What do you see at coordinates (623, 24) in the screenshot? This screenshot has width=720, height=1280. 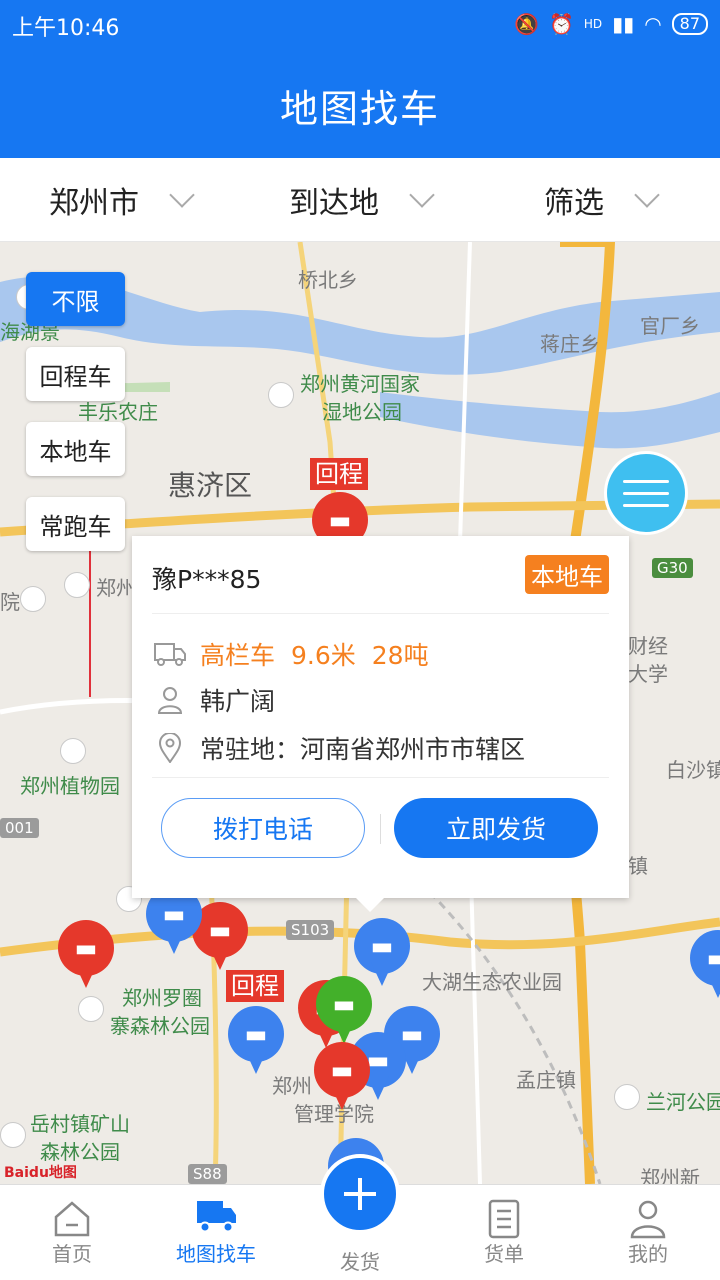 I see `signal-icon: ▮▮` at bounding box center [623, 24].